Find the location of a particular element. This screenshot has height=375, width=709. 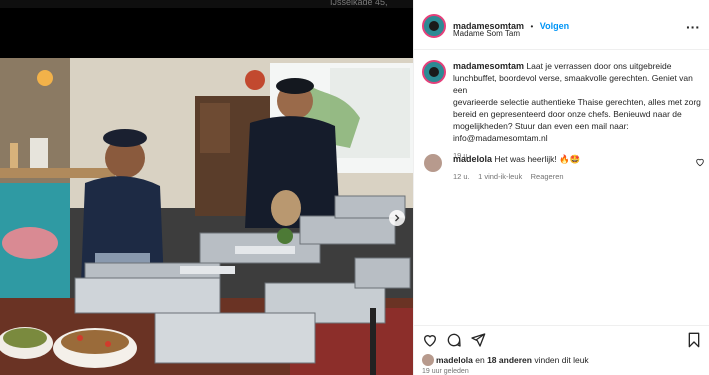

likes-others: 18 anderen is located at coordinates (509, 360).